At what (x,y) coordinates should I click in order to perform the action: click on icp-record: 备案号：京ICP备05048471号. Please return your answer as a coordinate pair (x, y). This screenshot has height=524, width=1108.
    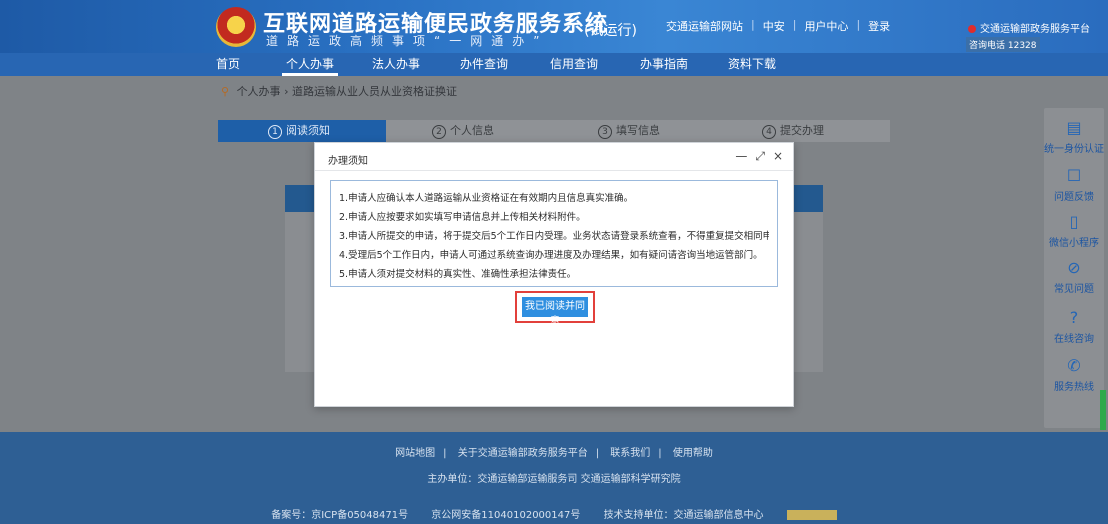
    Looking at the image, I should click on (340, 515).